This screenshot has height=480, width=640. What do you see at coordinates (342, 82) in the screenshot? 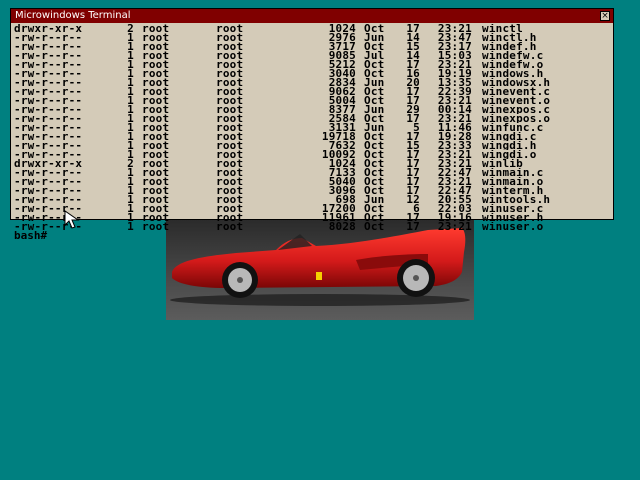
I see `file-size: 2834` at bounding box center [342, 82].